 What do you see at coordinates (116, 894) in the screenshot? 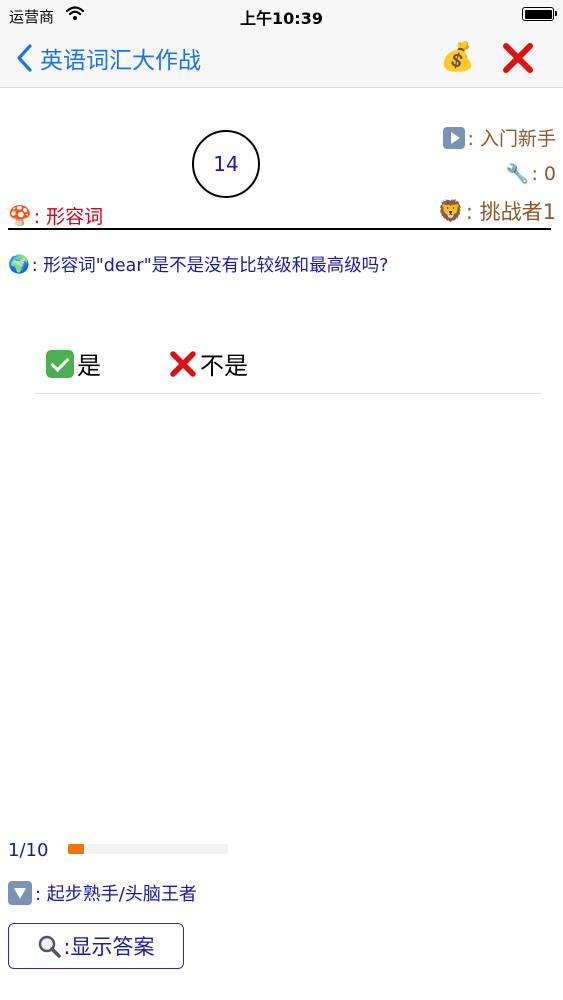
I see `hint-text: : 起步熟手/头脑王者` at bounding box center [116, 894].